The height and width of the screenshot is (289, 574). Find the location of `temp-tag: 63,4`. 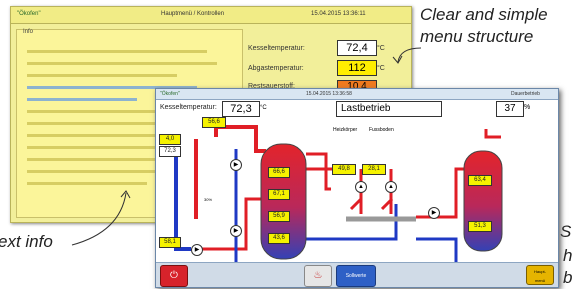

temp-tag: 63,4 is located at coordinates (480, 180).